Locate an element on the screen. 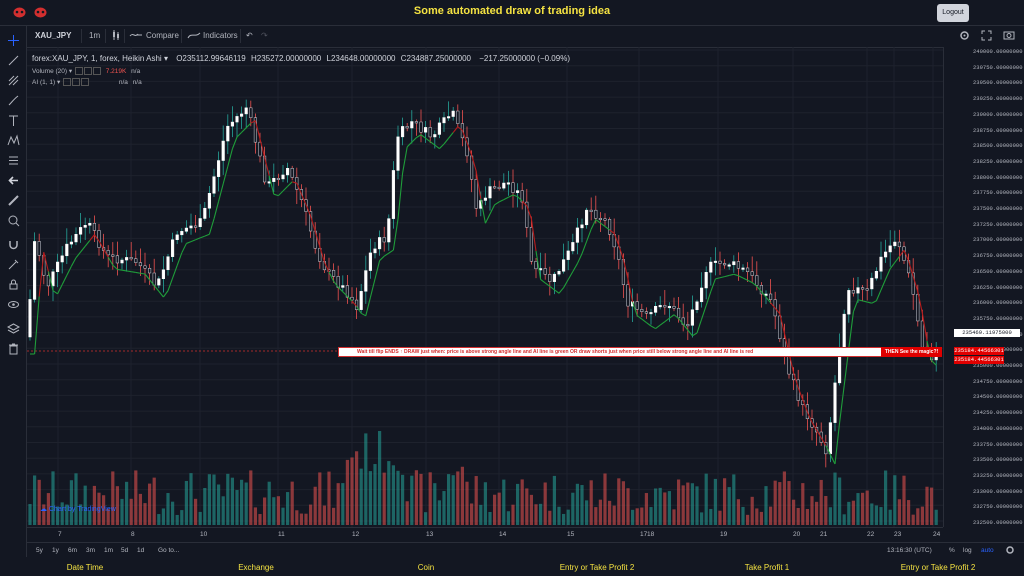  layers-icon is located at coordinates (13, 328).